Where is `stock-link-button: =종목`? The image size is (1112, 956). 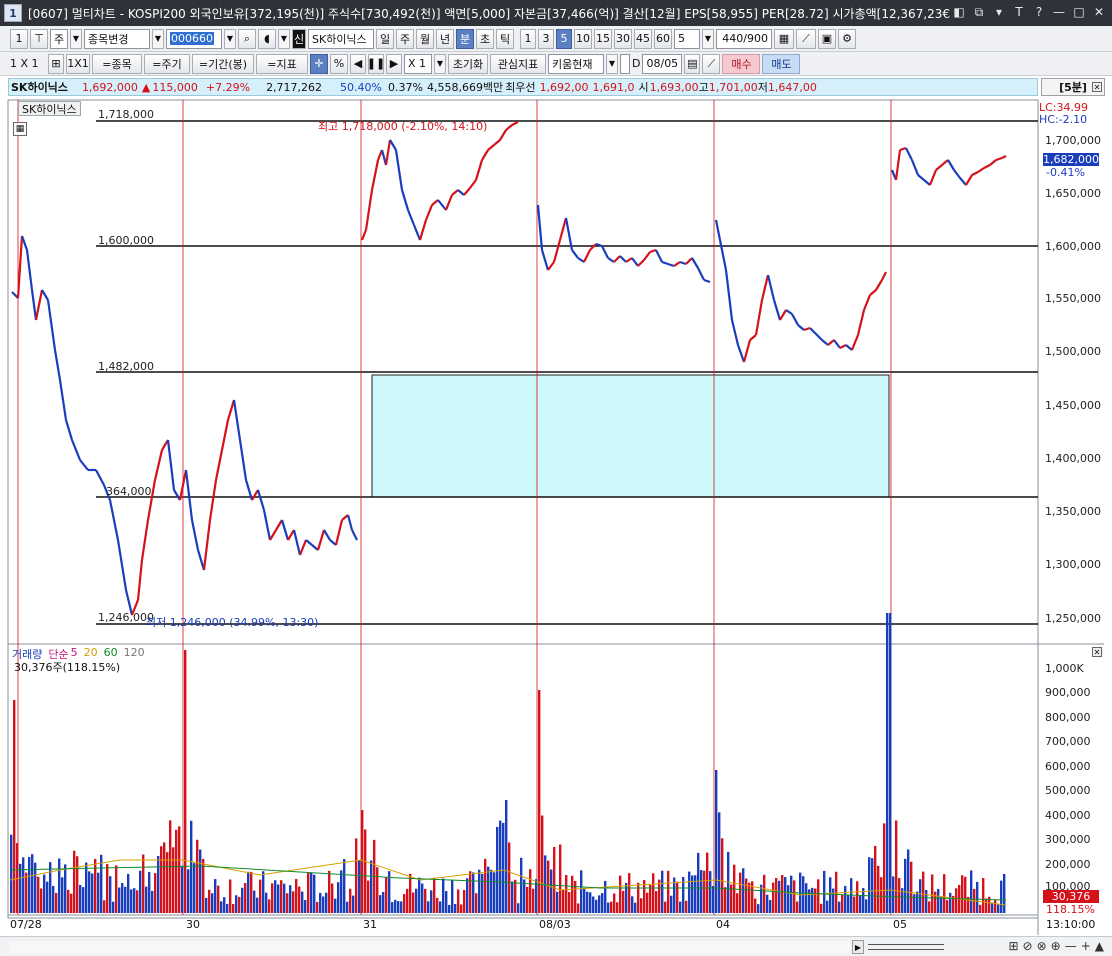 stock-link-button: =종목 is located at coordinates (117, 63).